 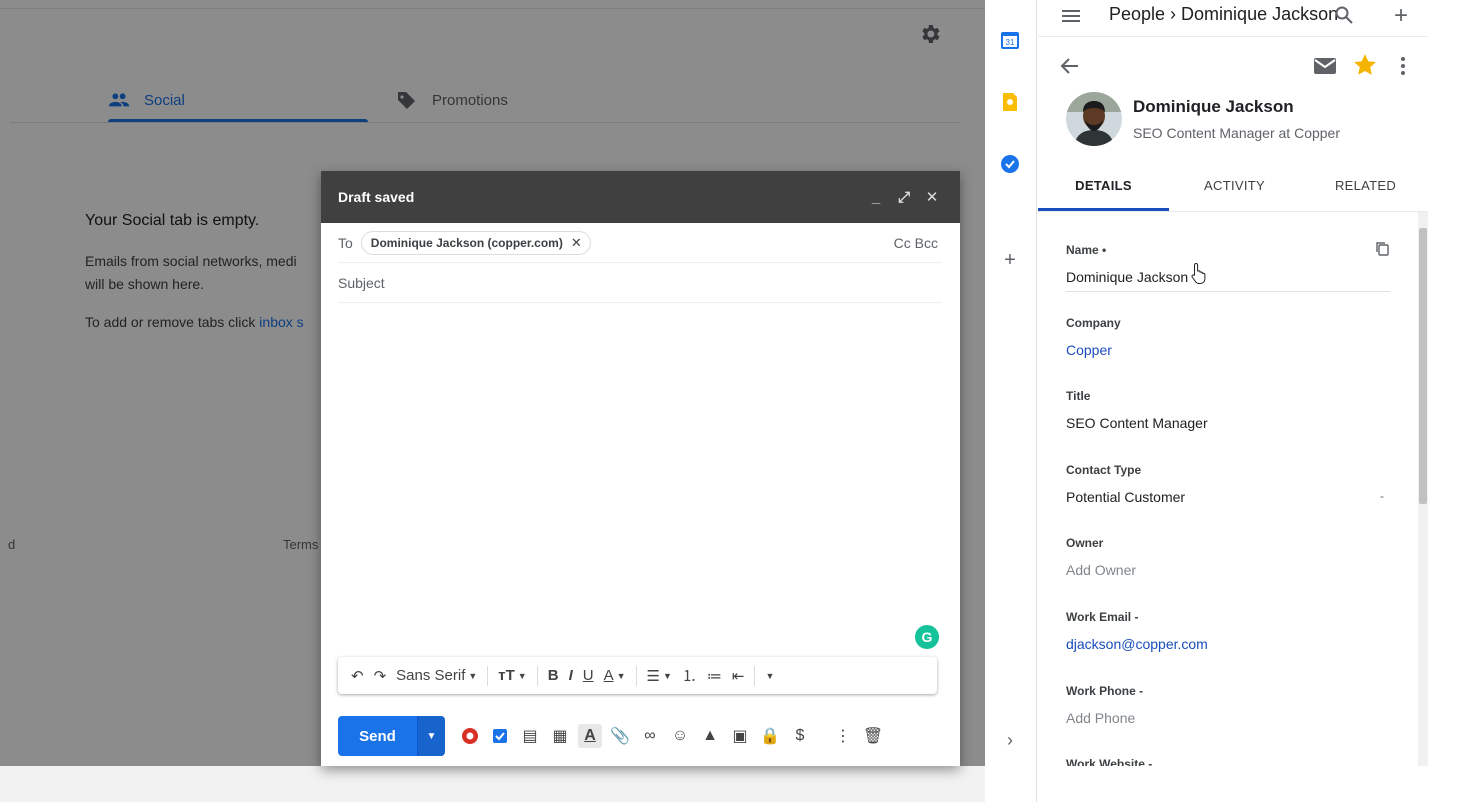 I want to click on field-work-email: Work Email - djackson@copper.com, so click(x=1228, y=631).